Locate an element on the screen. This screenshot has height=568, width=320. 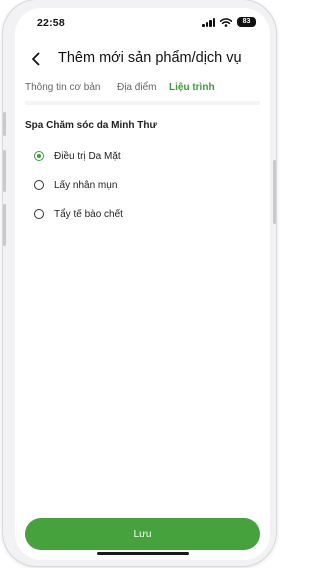
tab-location: Địa điểm is located at coordinates (136, 87).